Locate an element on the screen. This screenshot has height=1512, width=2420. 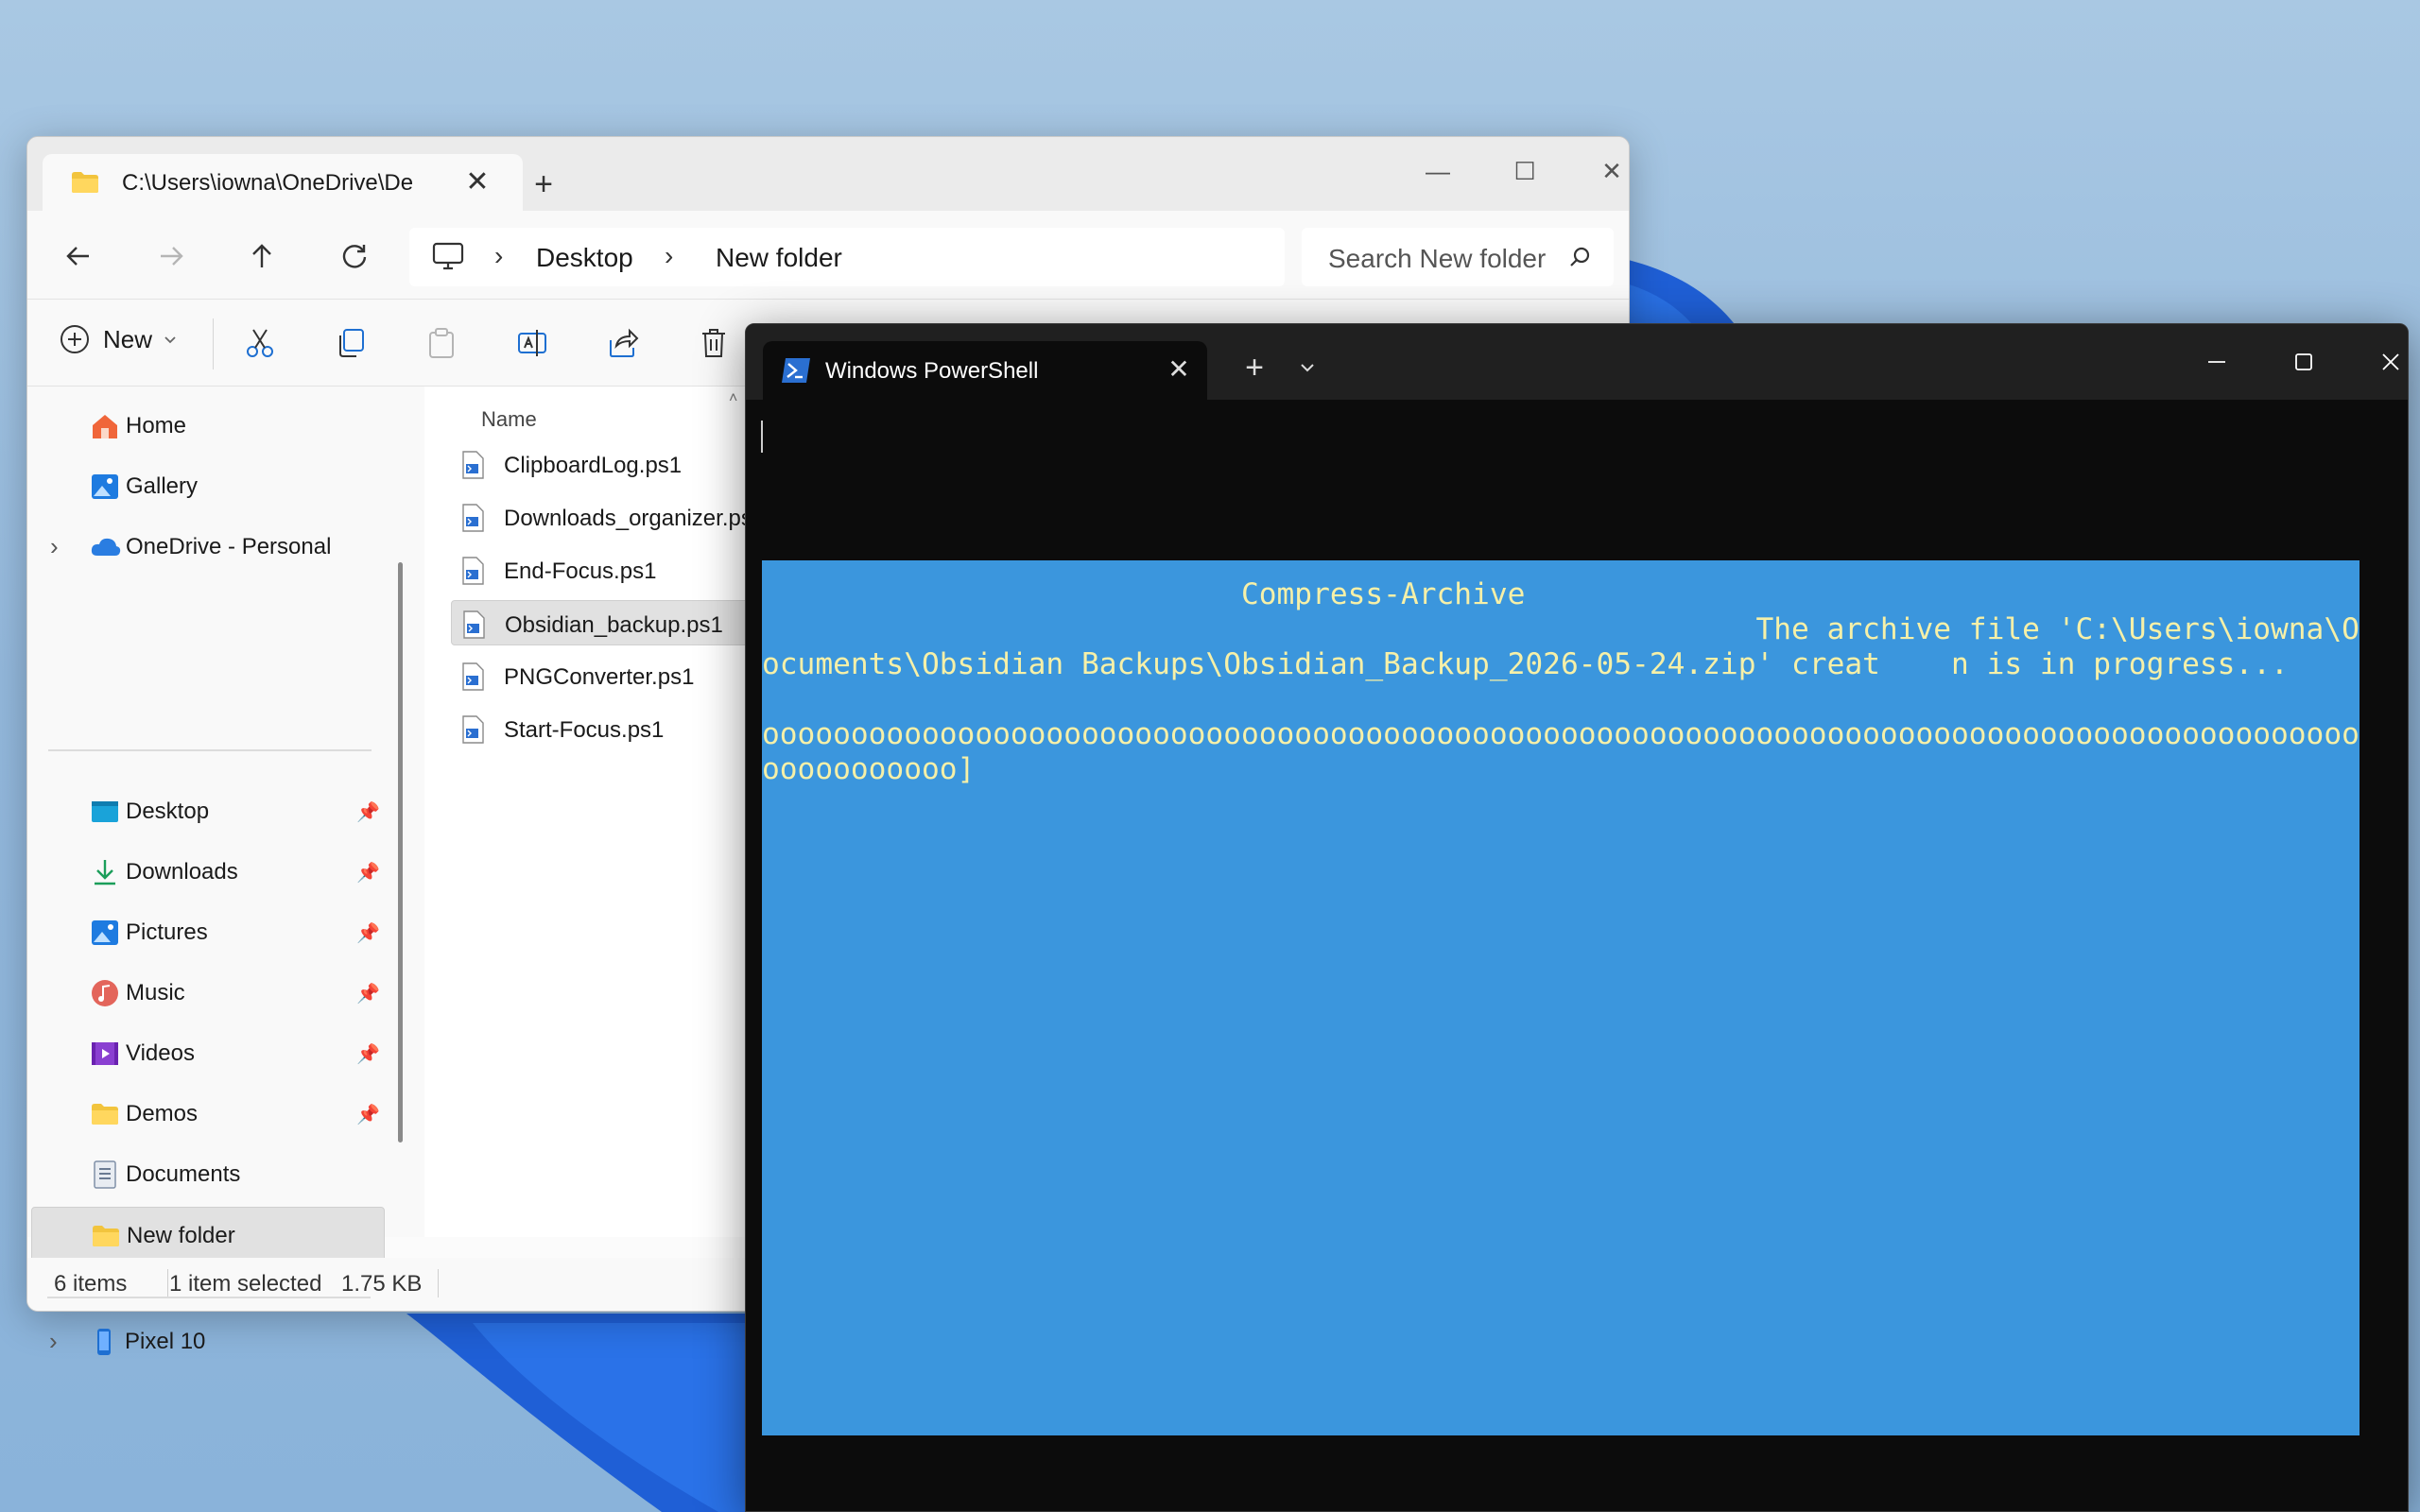
cloud-icon is located at coordinates (105, 547).